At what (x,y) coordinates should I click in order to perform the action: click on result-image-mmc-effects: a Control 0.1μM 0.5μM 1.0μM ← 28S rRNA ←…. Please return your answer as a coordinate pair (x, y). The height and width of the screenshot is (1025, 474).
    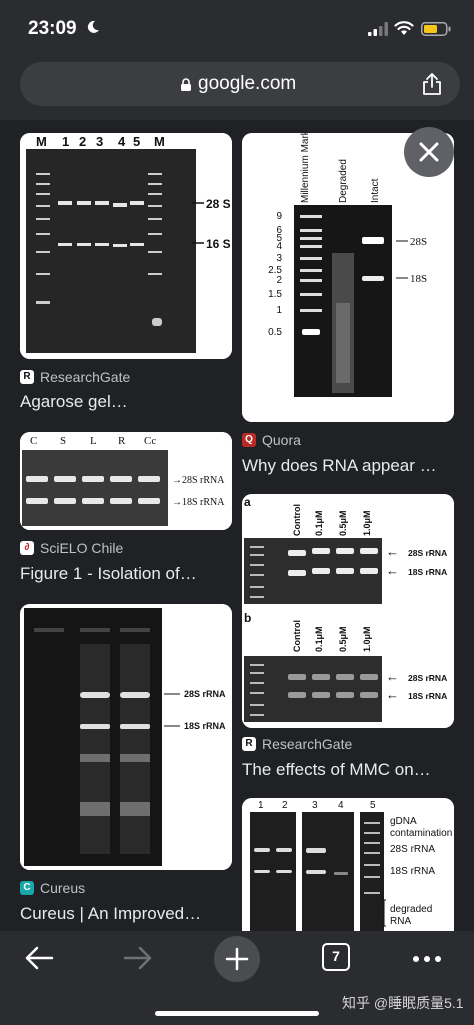
    Looking at the image, I should click on (348, 611).